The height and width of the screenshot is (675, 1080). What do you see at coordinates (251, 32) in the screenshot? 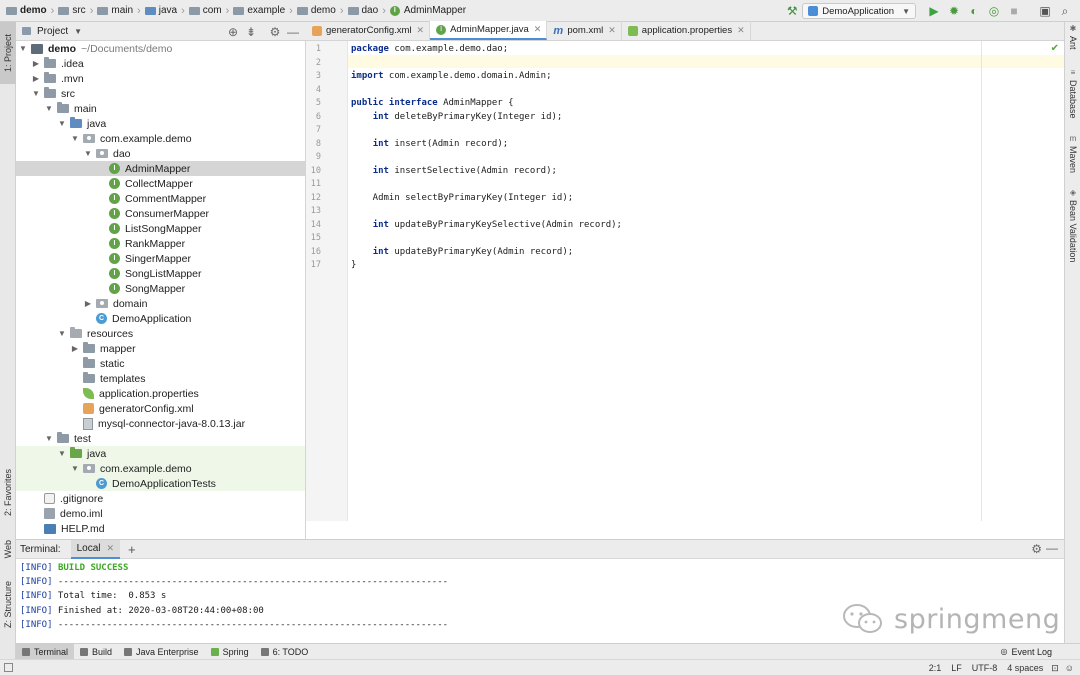
I see `collapse-all-icon: ⇟` at bounding box center [251, 32].